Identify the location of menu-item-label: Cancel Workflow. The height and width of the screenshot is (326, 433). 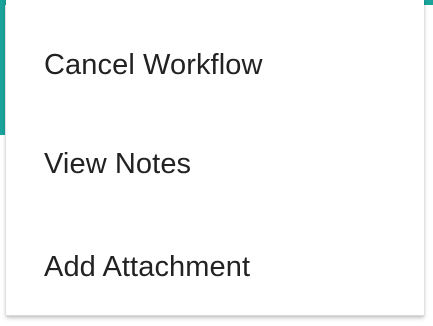
(153, 64).